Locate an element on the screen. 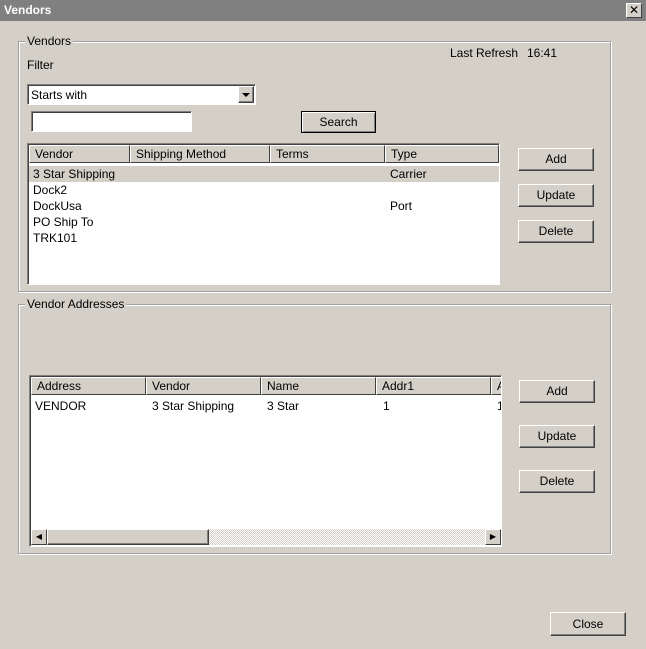  search-input is located at coordinates (111, 121).